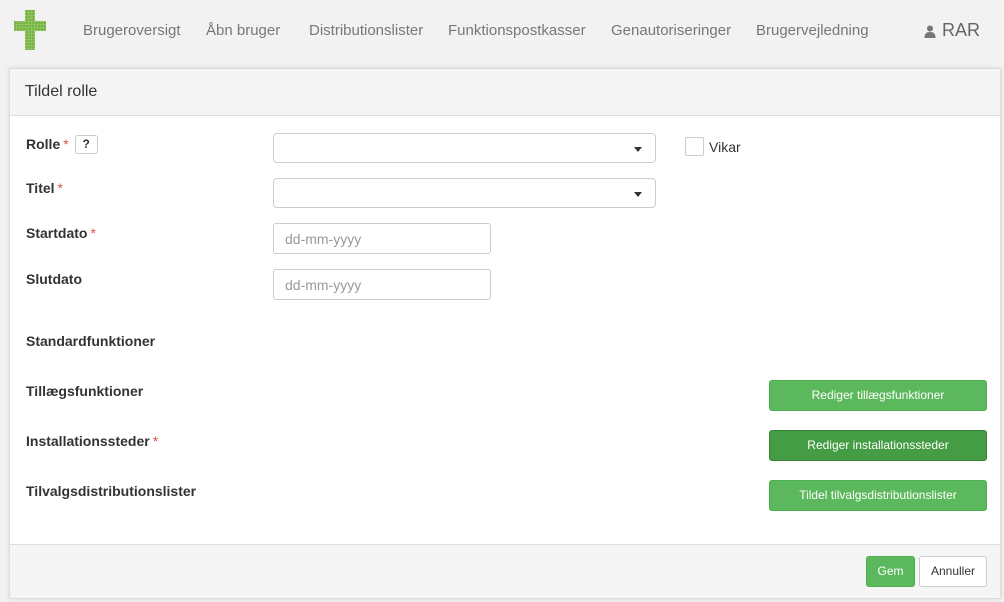 Image resolution: width=1004 pixels, height=602 pixels. What do you see at coordinates (57, 233) in the screenshot?
I see `startdato-label: Startdato` at bounding box center [57, 233].